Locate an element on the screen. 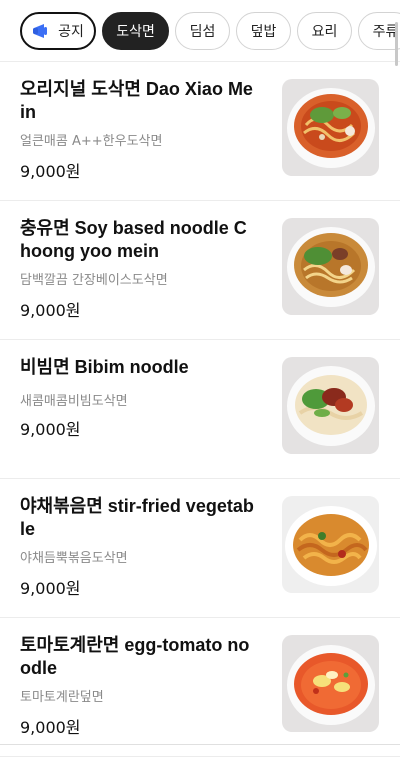 The image size is (400, 757). scrollbar is located at coordinates (396, 44).